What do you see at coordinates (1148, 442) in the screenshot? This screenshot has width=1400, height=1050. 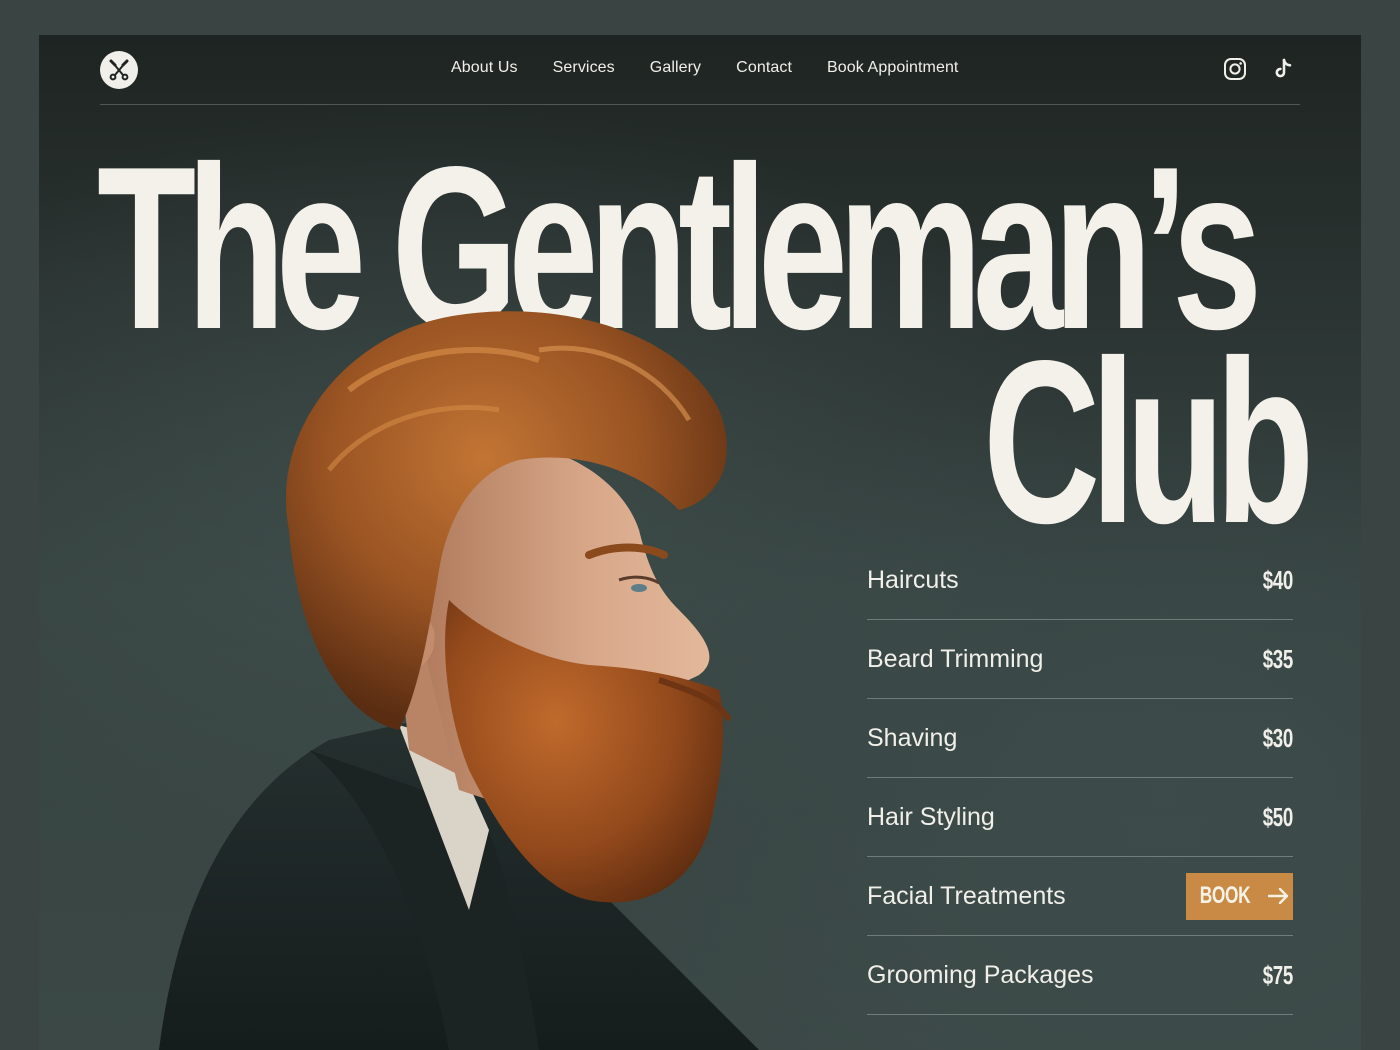 I see `hero-title-line-2: Club` at bounding box center [1148, 442].